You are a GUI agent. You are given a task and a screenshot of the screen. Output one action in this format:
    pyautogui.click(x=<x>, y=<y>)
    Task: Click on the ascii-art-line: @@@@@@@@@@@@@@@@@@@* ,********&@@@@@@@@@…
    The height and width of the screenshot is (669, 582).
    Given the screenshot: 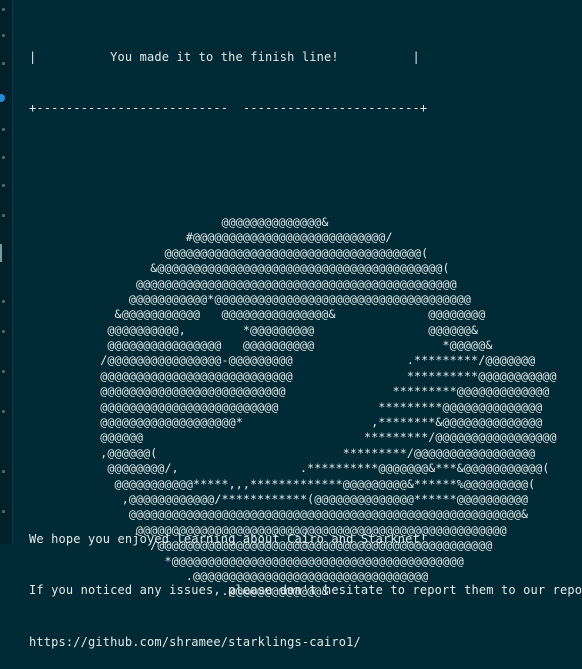 What is the action you would take?
    pyautogui.click(x=286, y=422)
    